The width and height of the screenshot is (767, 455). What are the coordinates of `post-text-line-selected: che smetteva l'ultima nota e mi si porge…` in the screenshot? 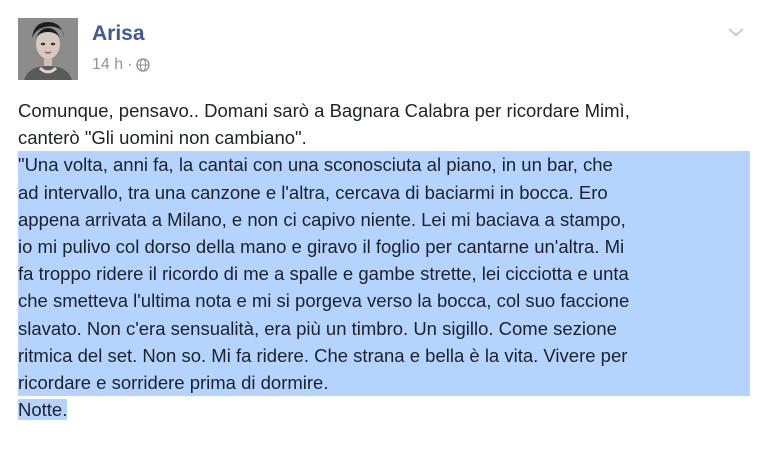 It's located at (384, 301).